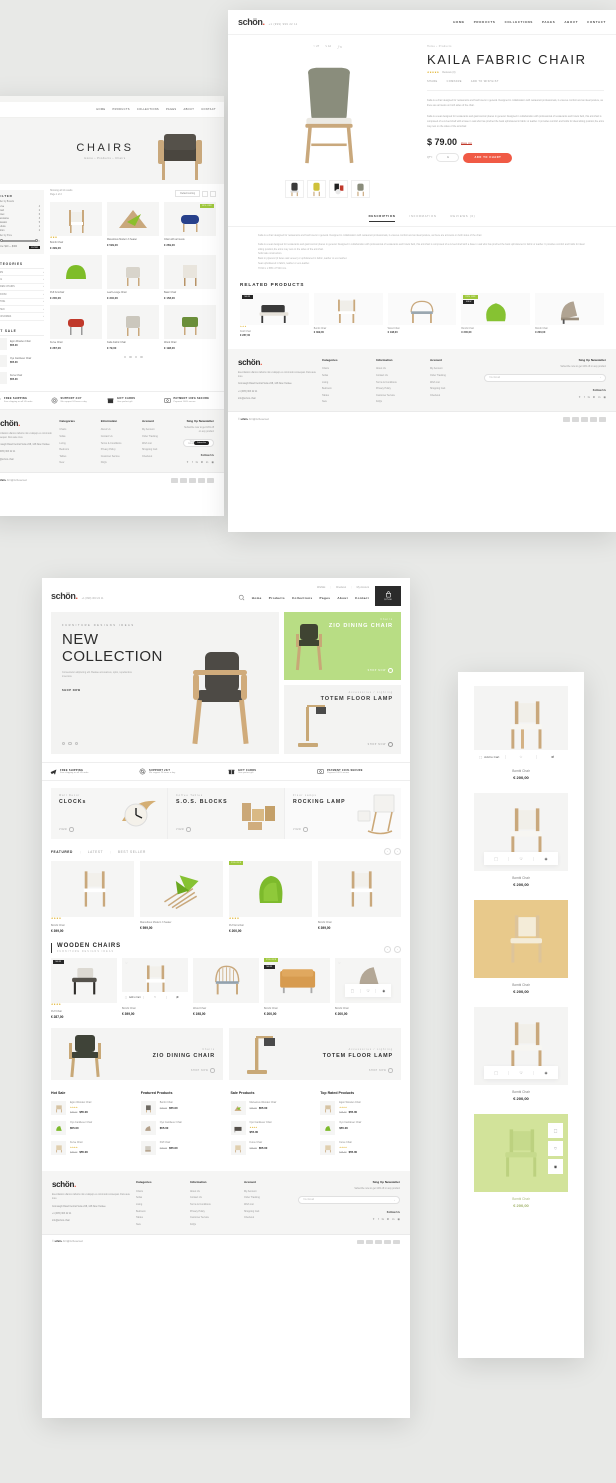 This screenshot has width=616, height=1483. I want to click on filter-brand-row: Velton 2, so click(20, 231).